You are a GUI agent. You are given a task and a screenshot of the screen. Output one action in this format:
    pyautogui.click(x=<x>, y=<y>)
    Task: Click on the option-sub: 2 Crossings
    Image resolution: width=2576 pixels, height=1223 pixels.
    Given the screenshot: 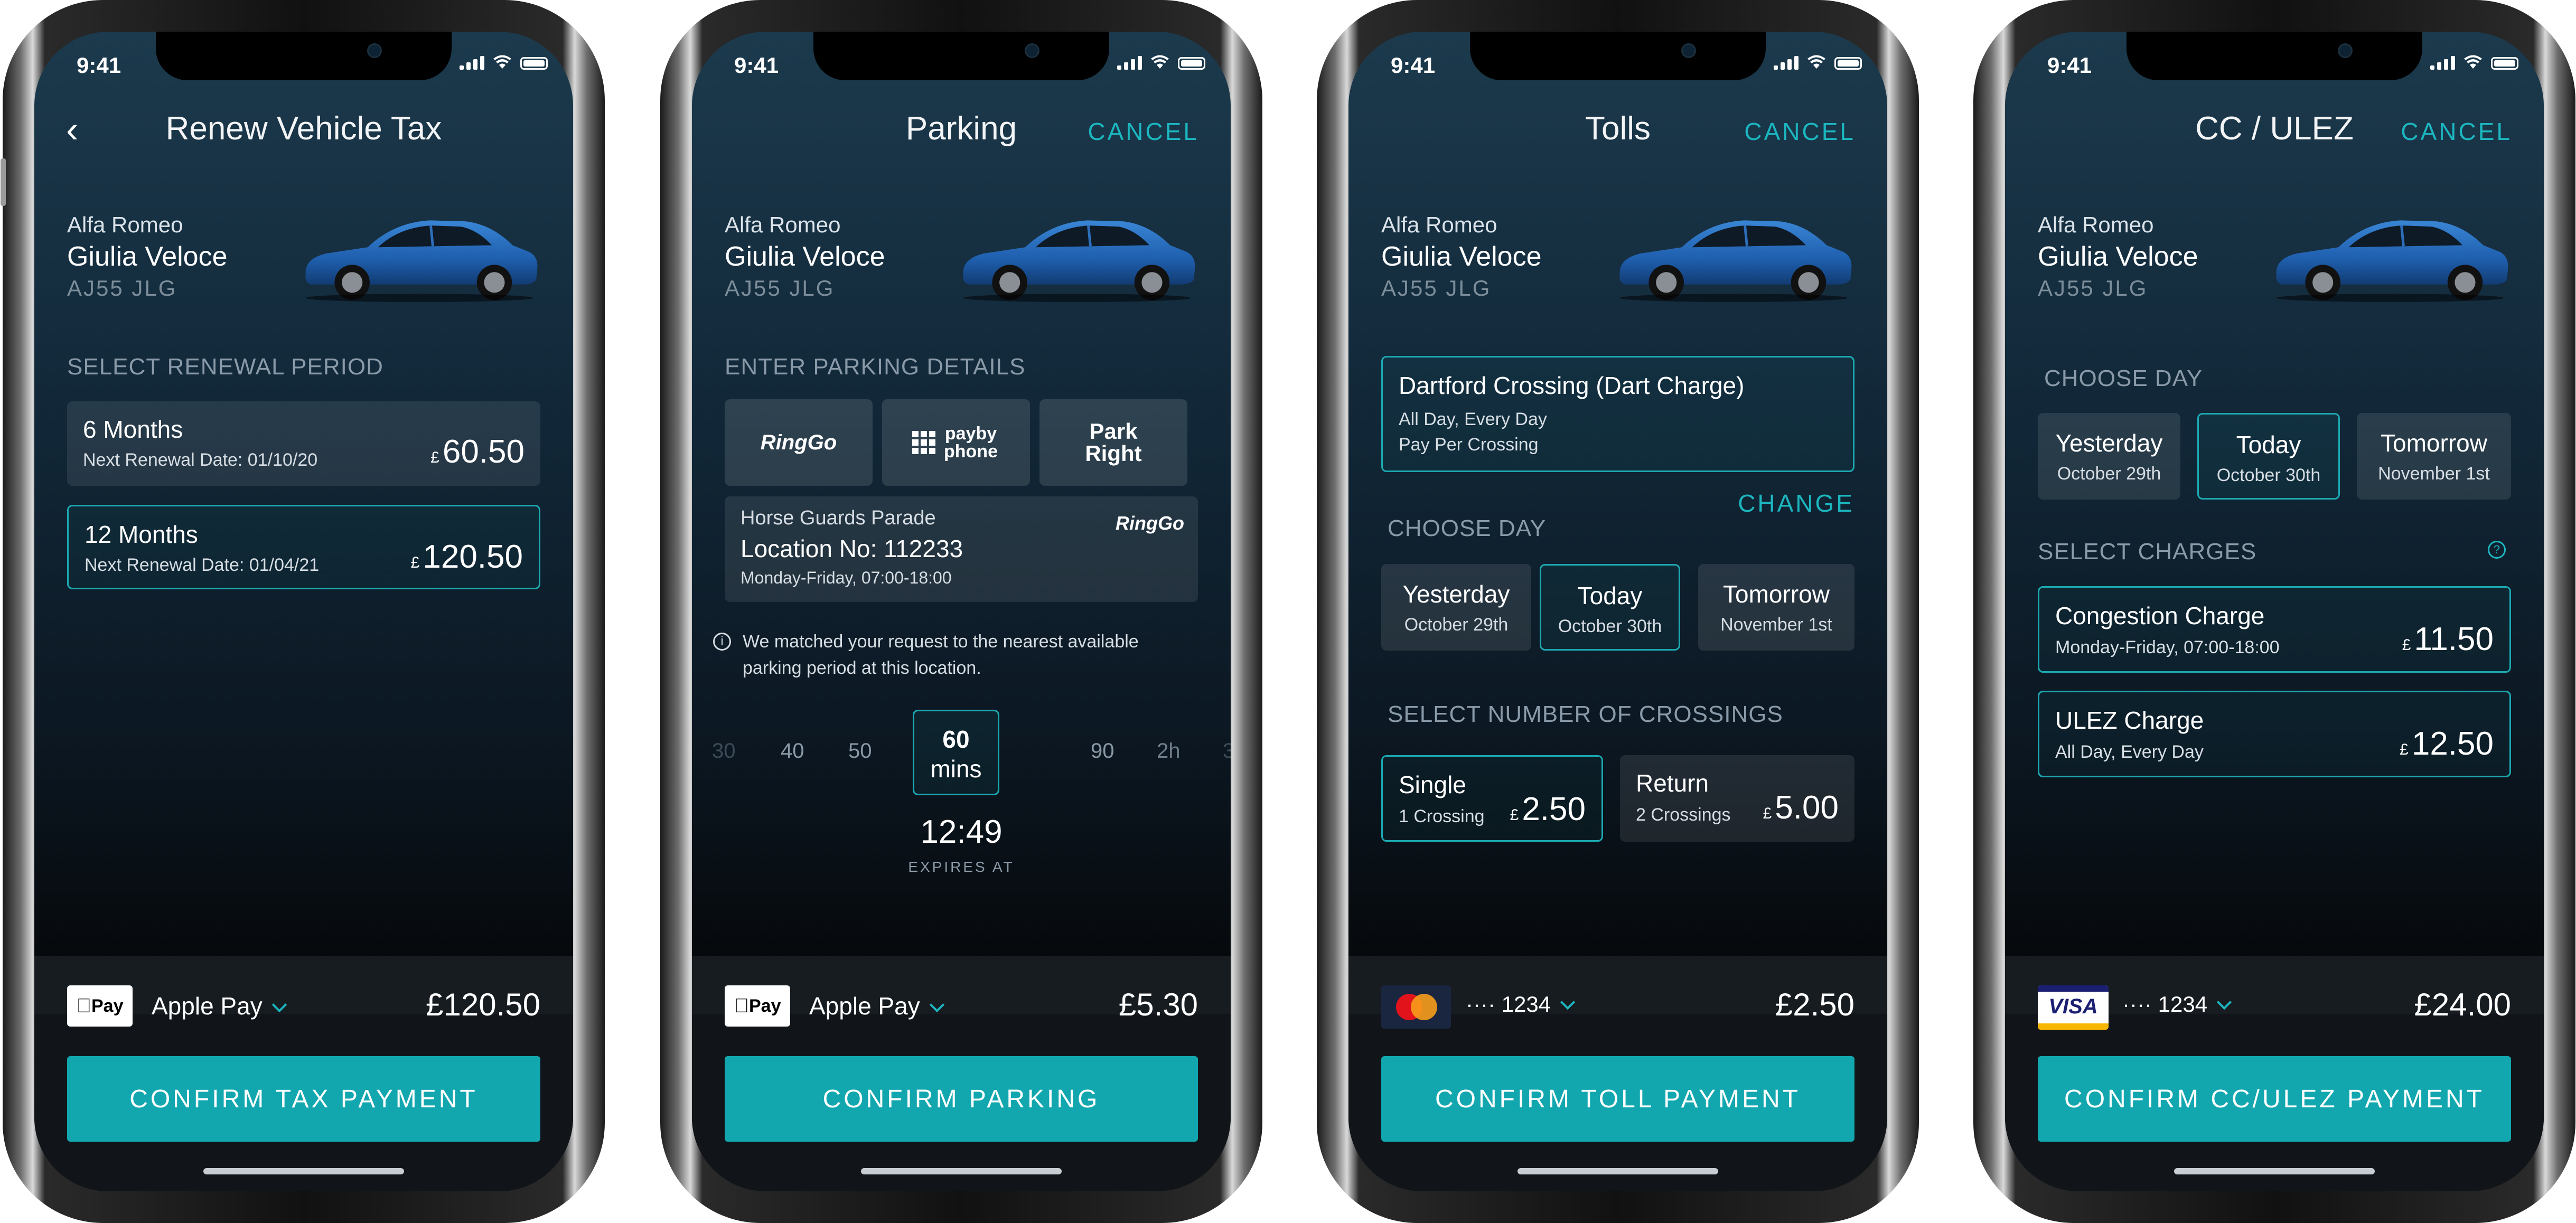 What is the action you would take?
    pyautogui.click(x=1683, y=815)
    